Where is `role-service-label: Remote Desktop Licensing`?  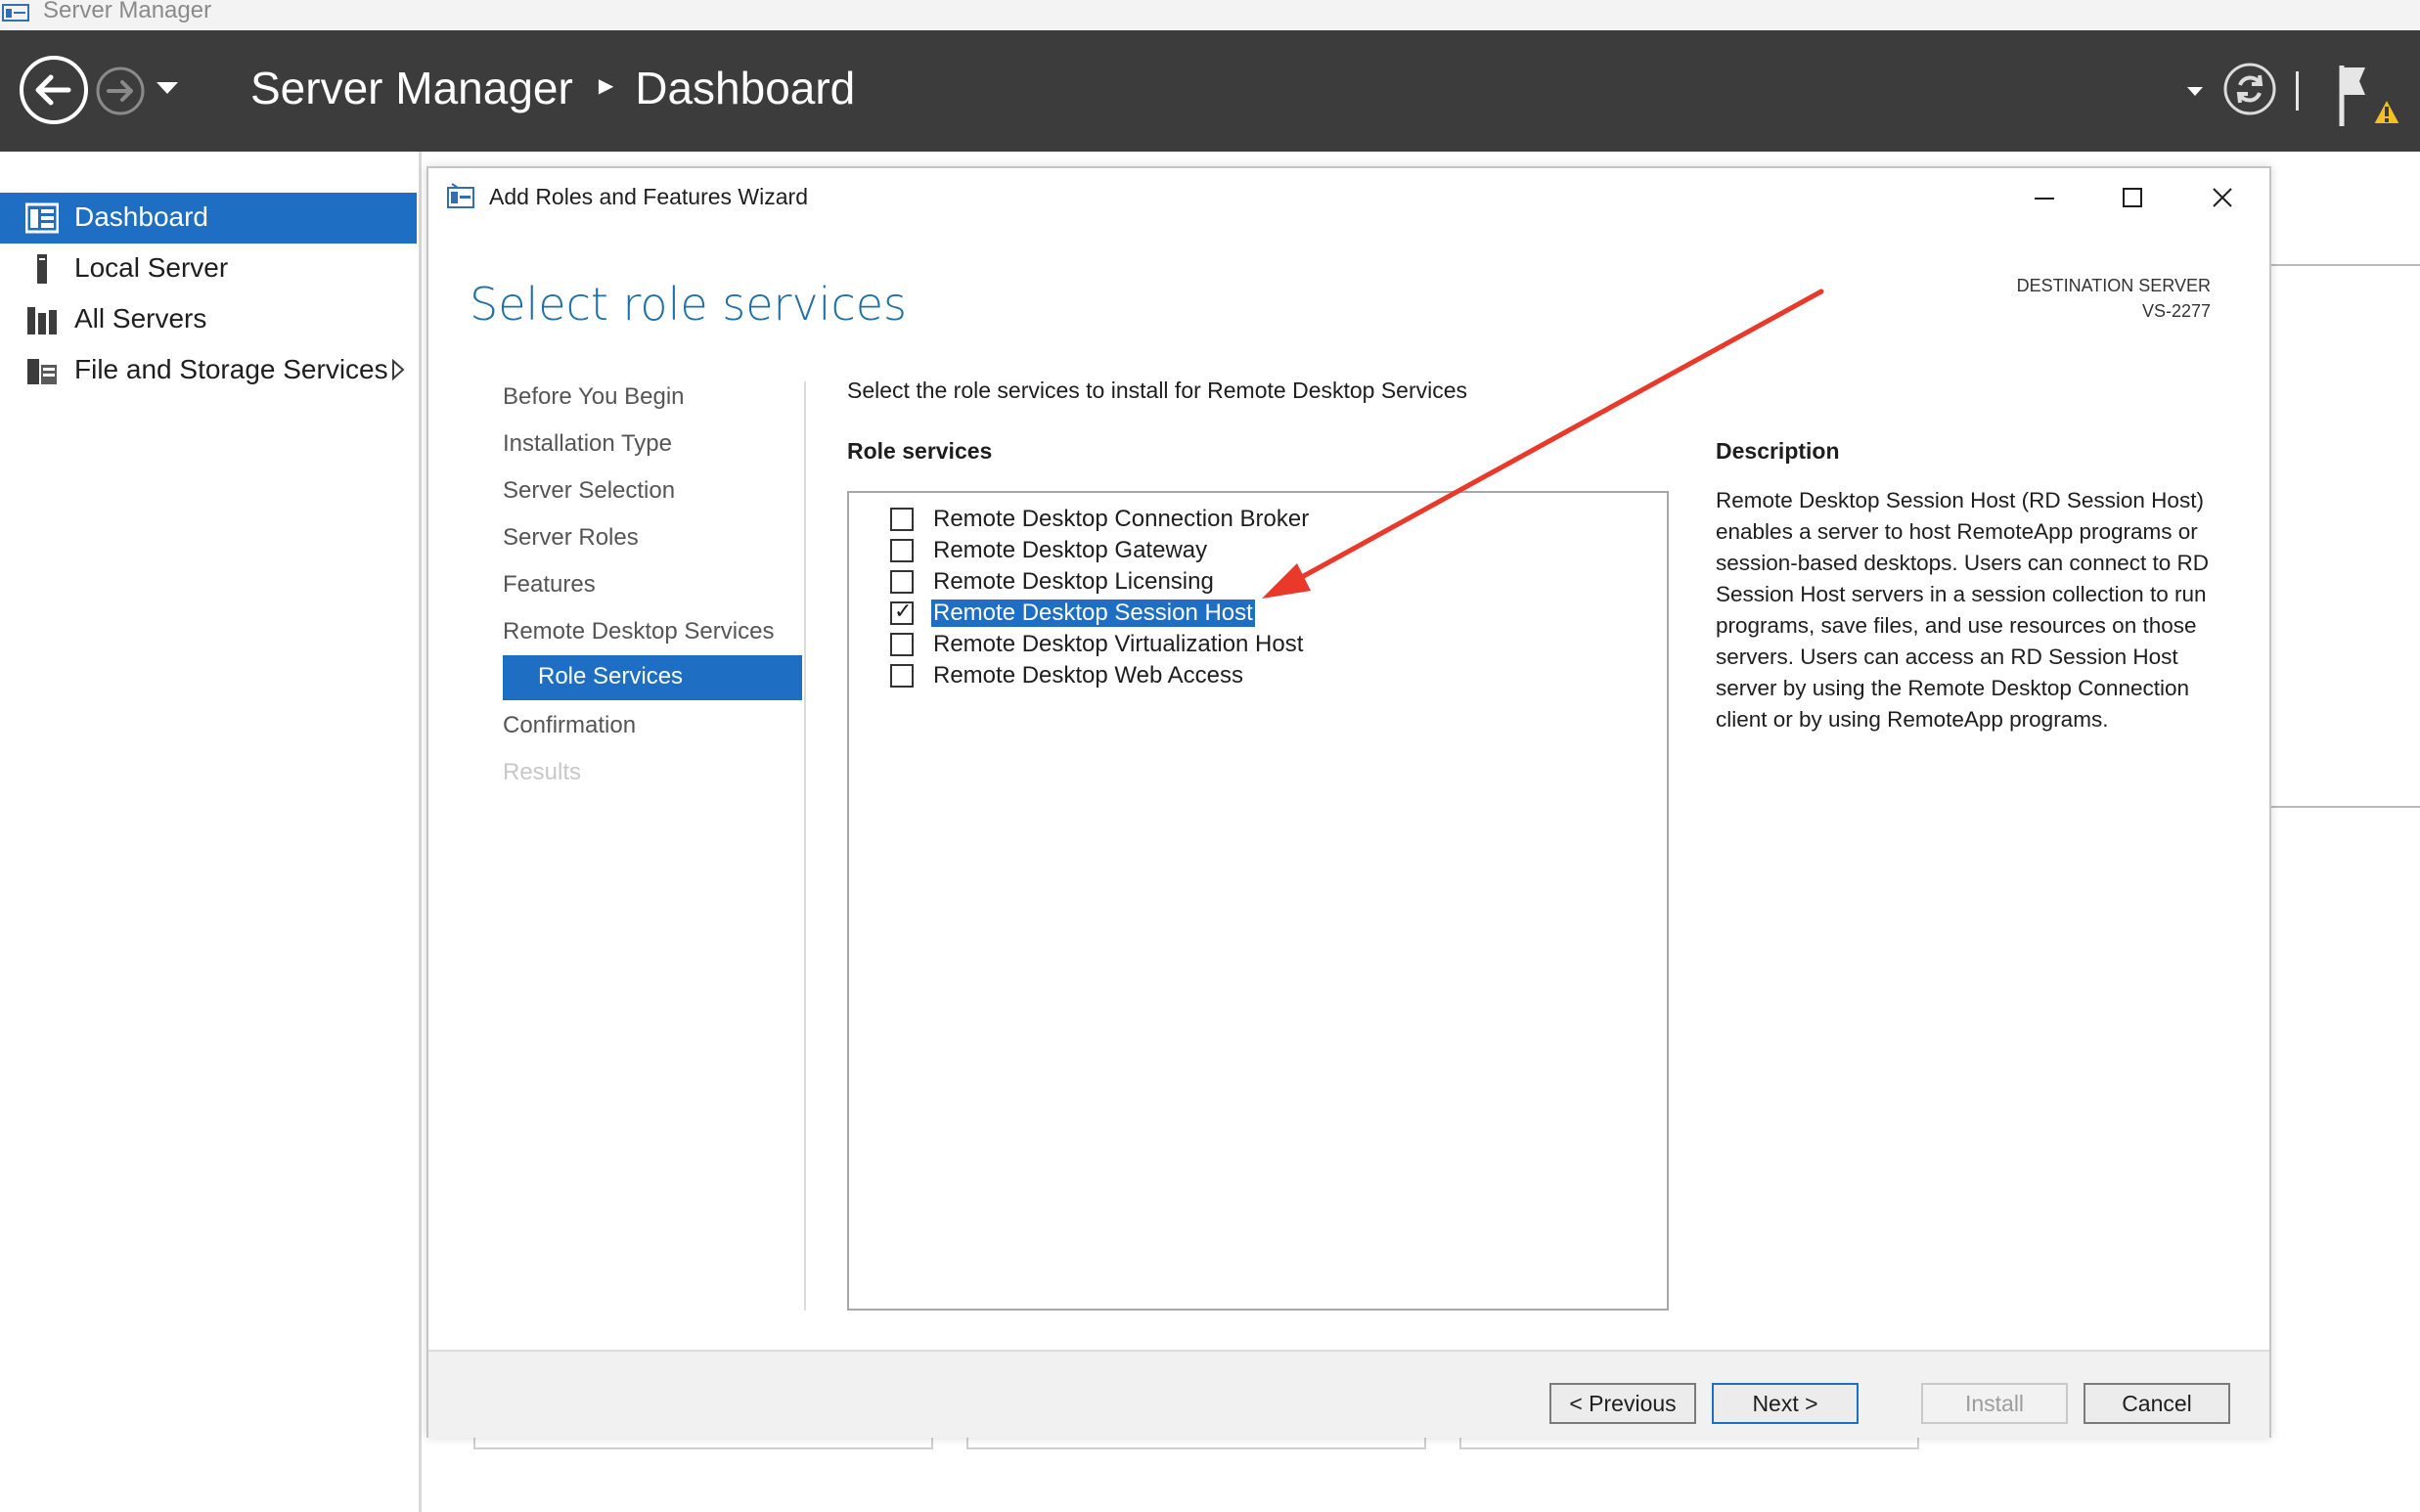 role-service-label: Remote Desktop Licensing is located at coordinates (1073, 582).